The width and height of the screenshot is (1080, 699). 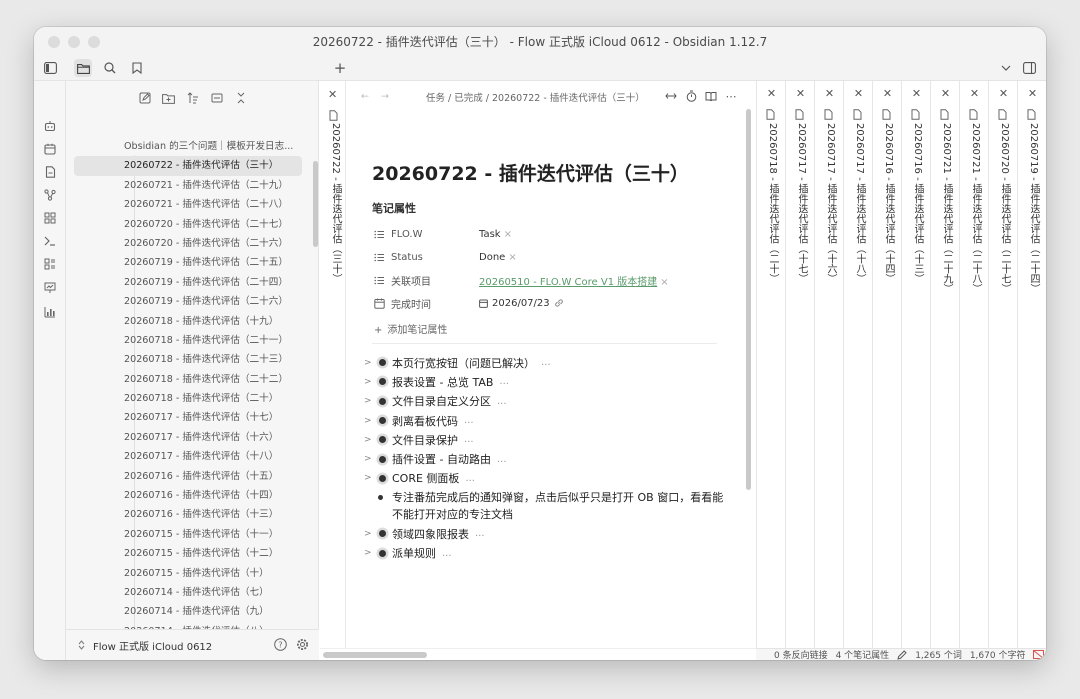 I want to click on property-value-pill: Done ×, so click(x=498, y=257).